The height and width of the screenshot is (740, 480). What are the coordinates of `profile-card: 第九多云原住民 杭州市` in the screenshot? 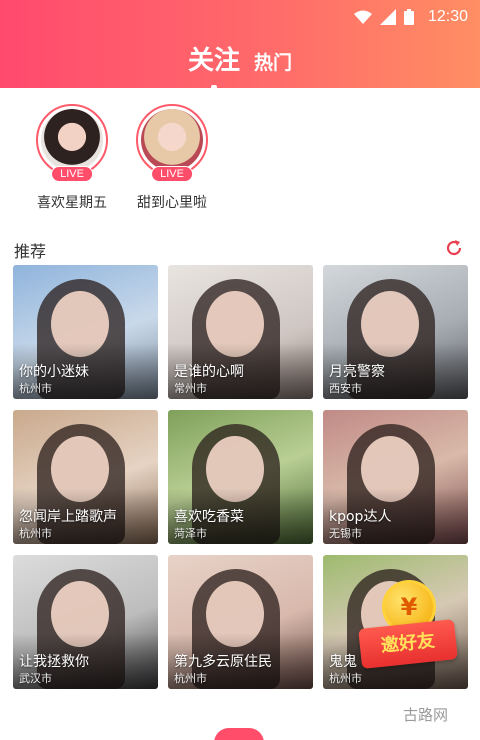 It's located at (240, 622).